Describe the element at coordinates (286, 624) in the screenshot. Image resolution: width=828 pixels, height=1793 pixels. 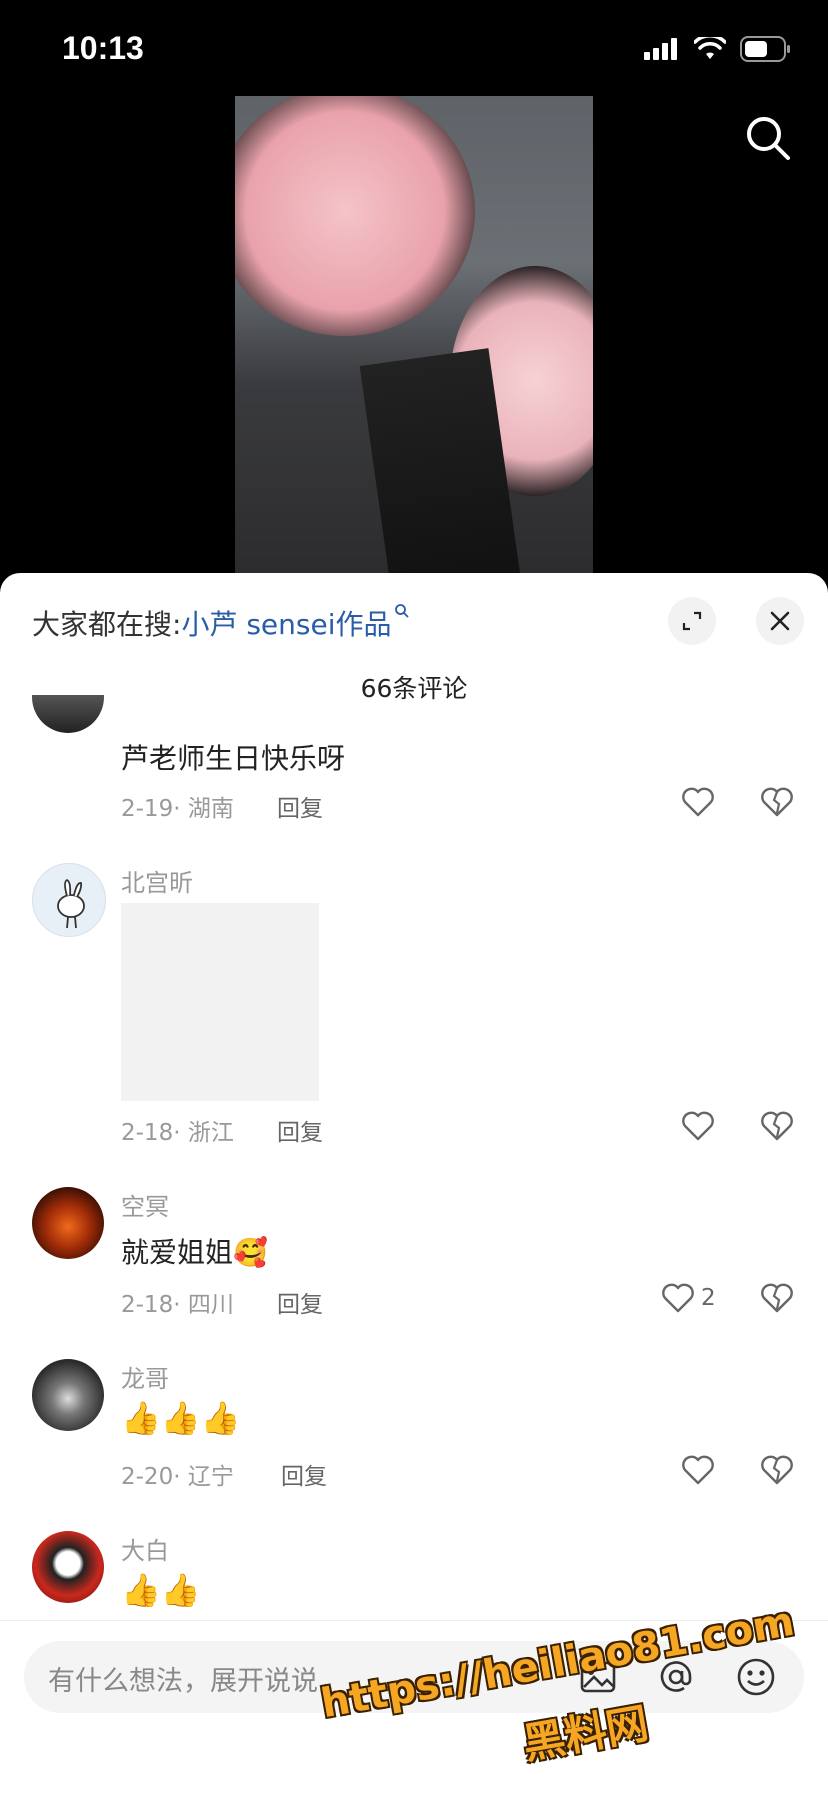
I see `search-keyword: 小芦 sensei作品` at that location.